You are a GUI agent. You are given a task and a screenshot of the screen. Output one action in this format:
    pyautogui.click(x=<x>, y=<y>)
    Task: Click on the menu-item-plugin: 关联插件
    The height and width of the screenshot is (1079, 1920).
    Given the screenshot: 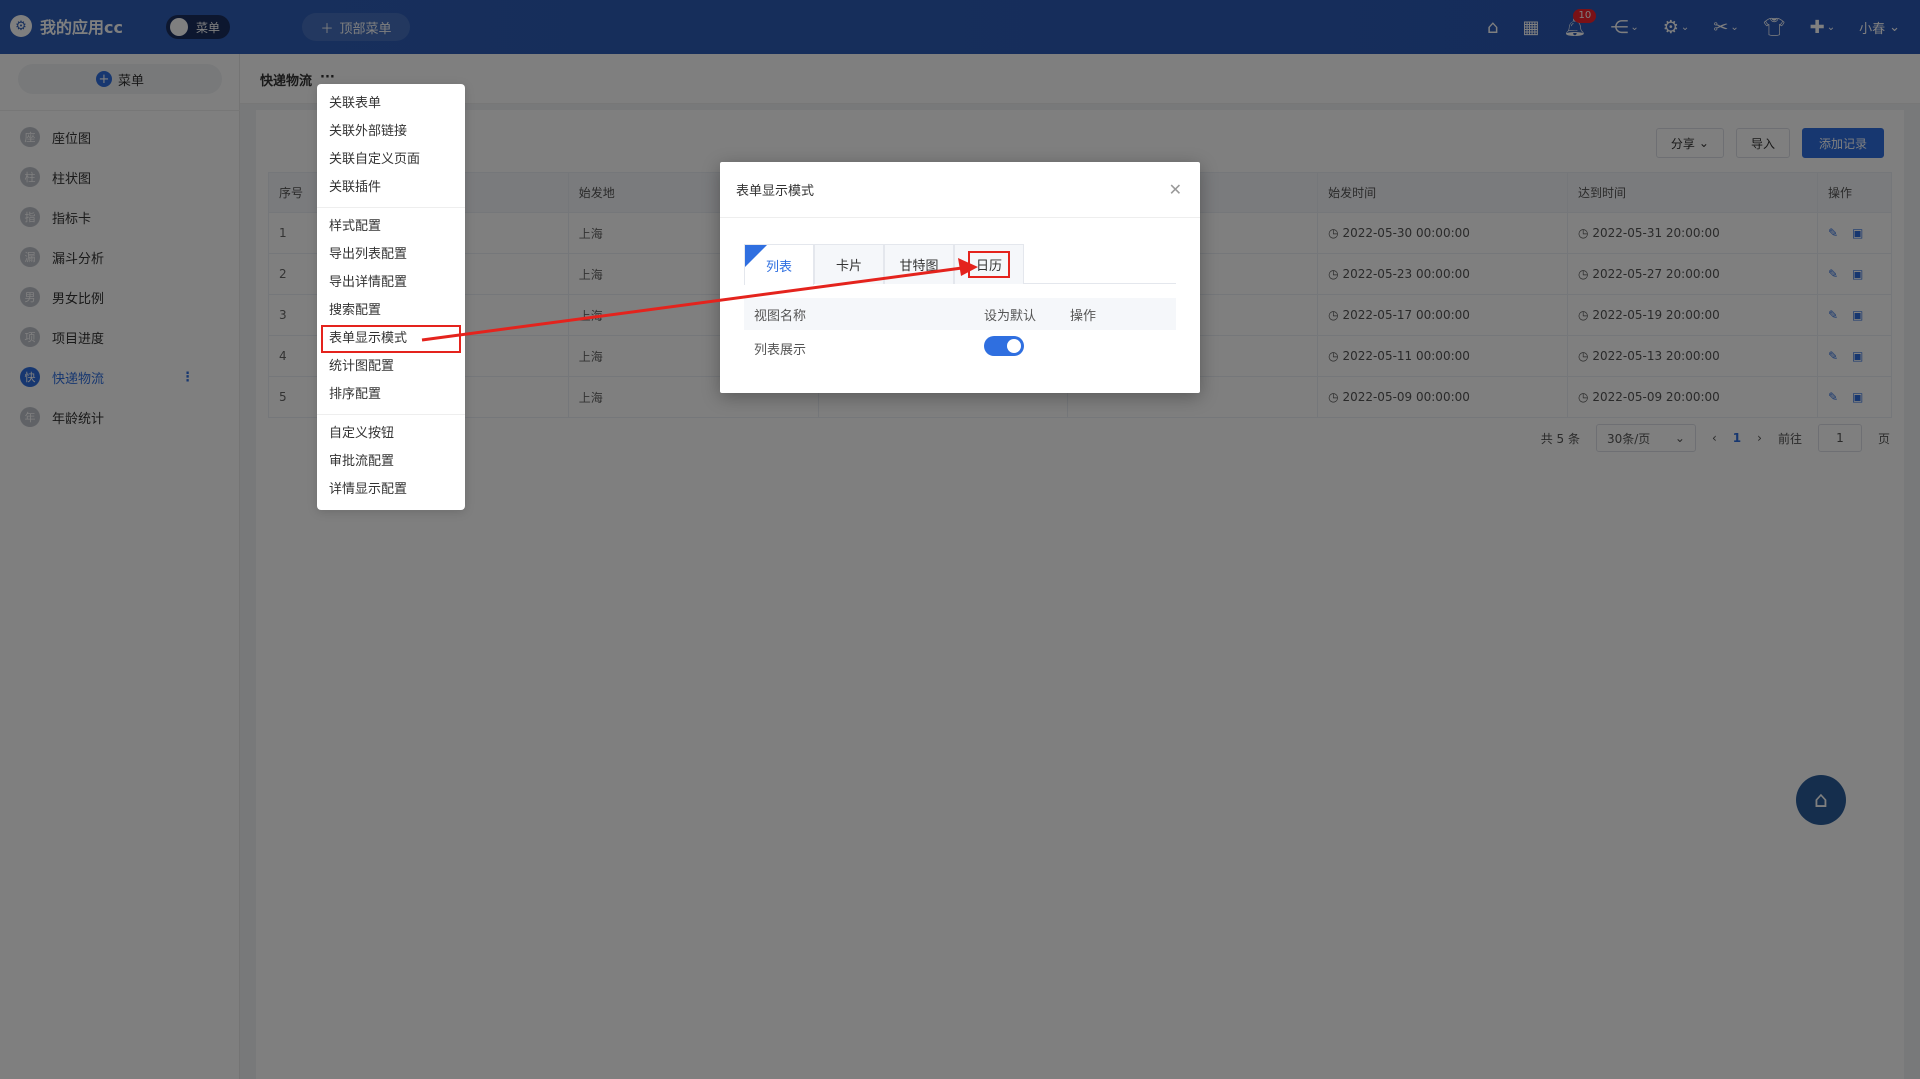 What is the action you would take?
    pyautogui.click(x=391, y=188)
    